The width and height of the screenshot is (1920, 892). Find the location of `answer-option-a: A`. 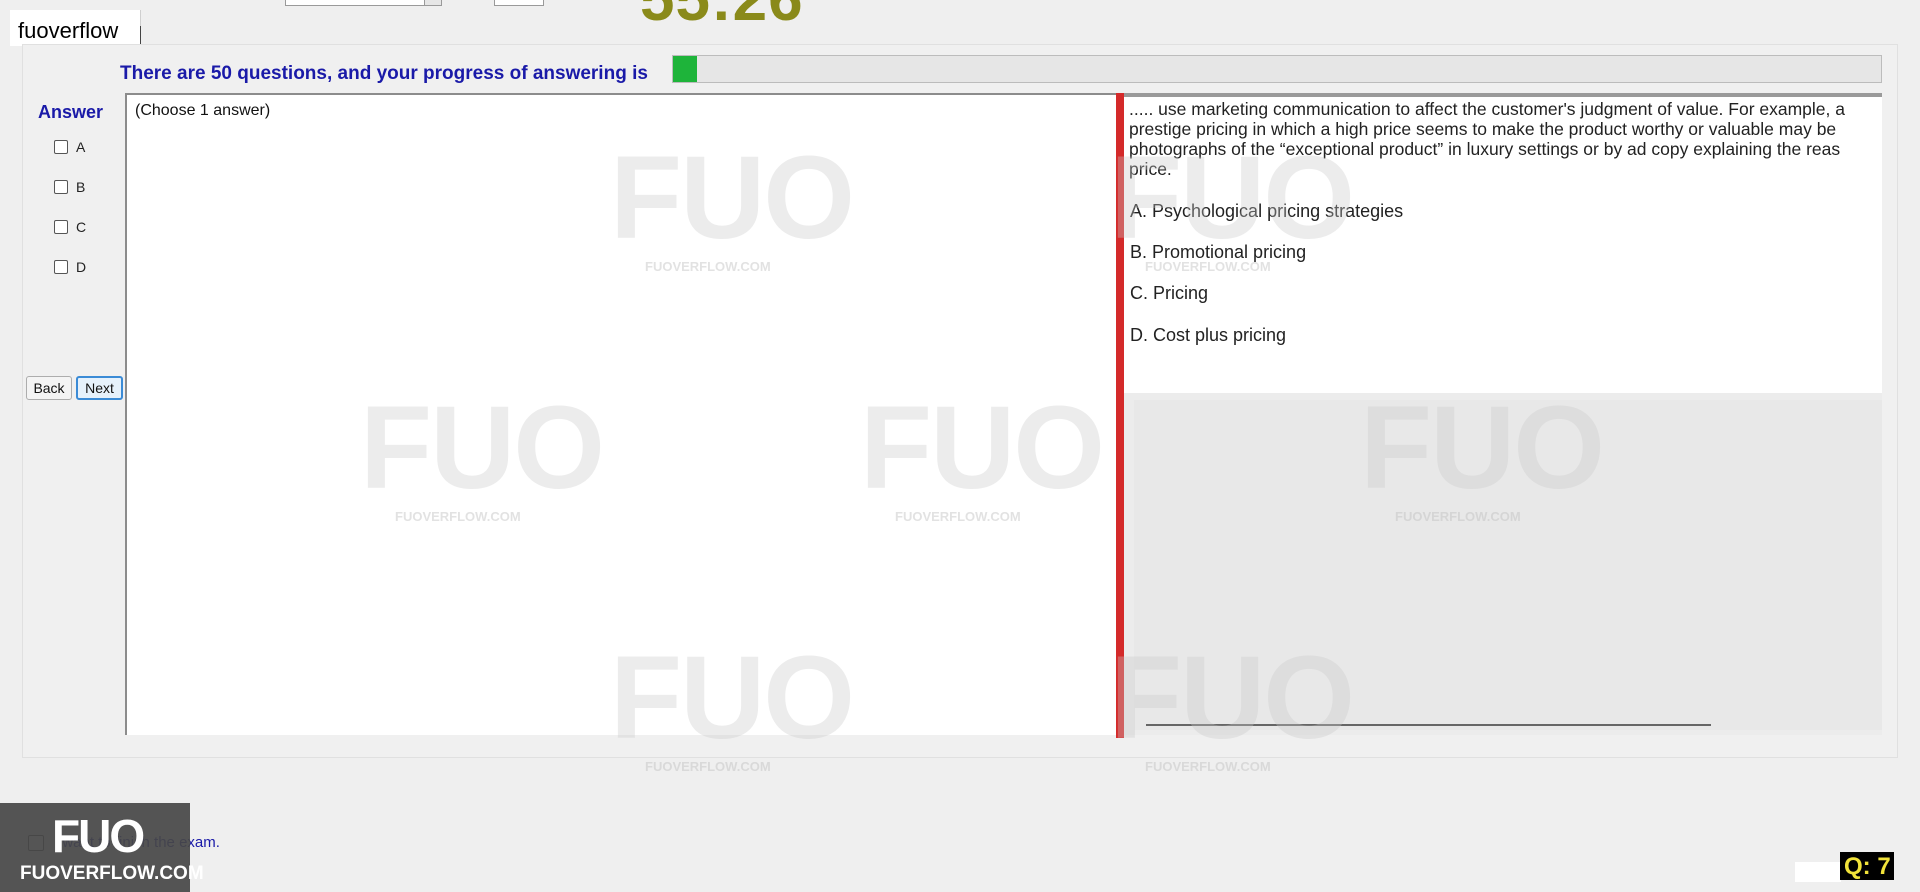

answer-option-a: A is located at coordinates (69, 147).